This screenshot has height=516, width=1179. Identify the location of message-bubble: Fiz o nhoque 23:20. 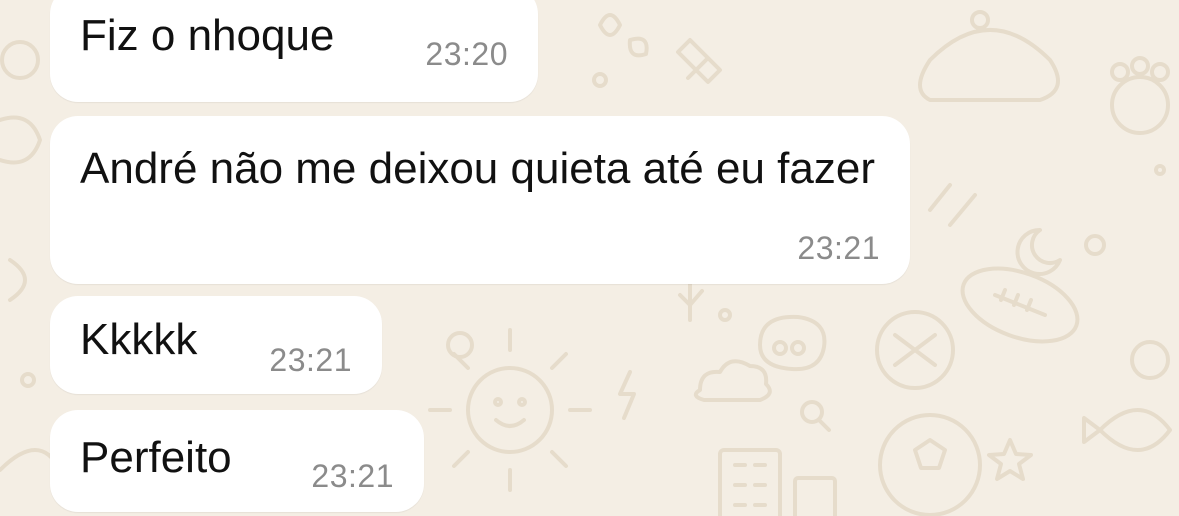
(294, 51).